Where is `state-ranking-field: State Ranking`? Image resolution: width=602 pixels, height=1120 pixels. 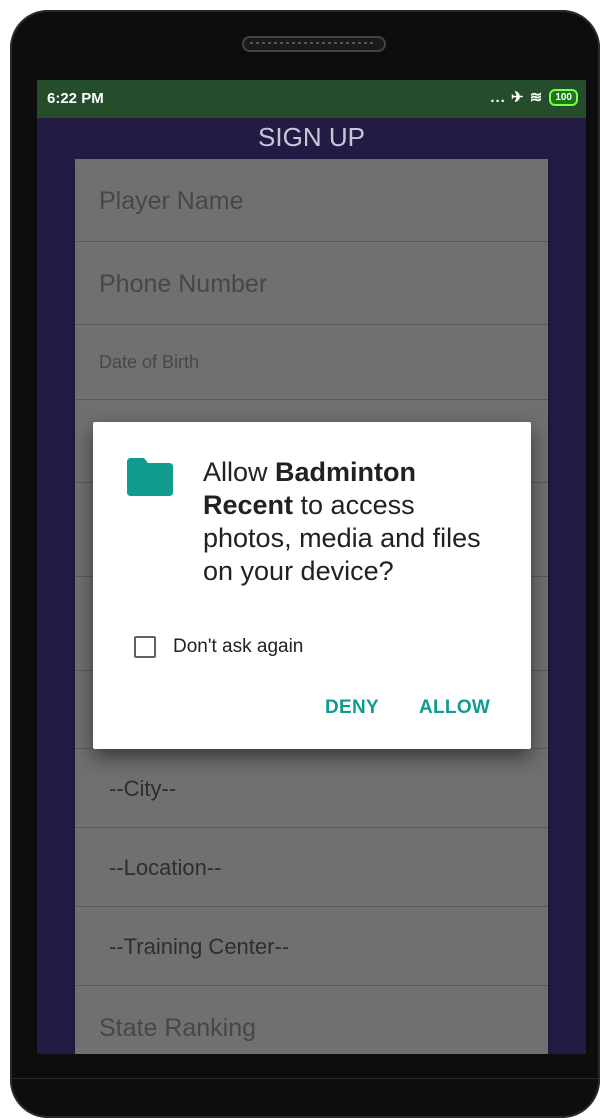
state-ranking-field: State Ranking is located at coordinates (311, 1020).